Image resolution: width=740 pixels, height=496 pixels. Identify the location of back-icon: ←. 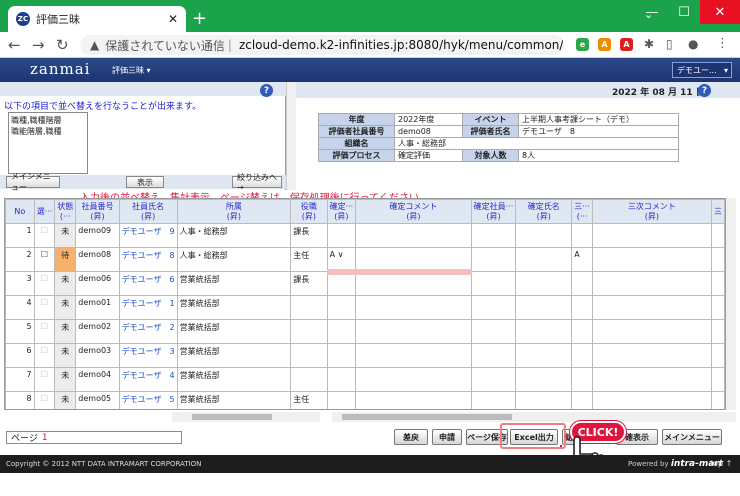
(14, 45).